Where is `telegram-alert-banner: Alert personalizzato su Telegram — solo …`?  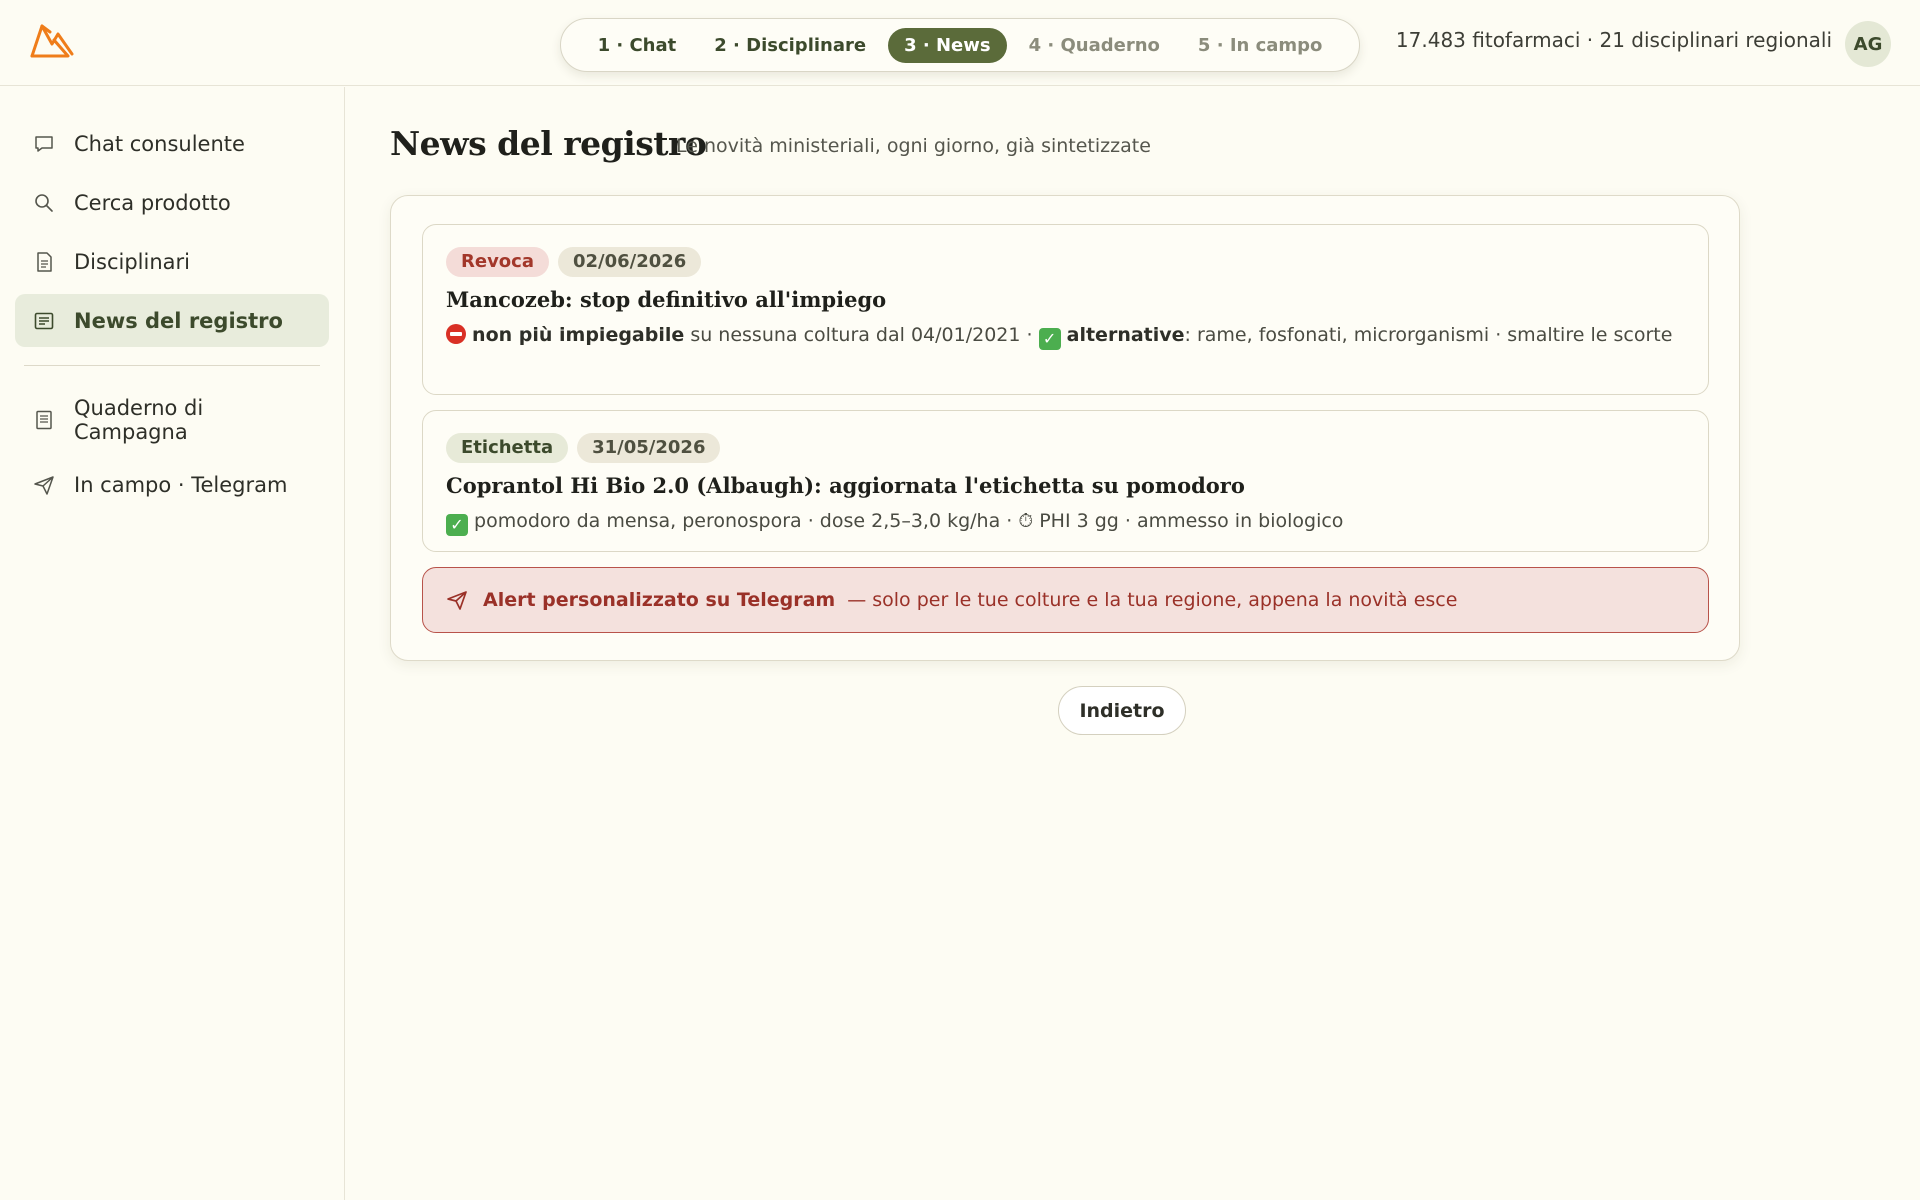 telegram-alert-banner: Alert personalizzato su Telegram — solo … is located at coordinates (1065, 600).